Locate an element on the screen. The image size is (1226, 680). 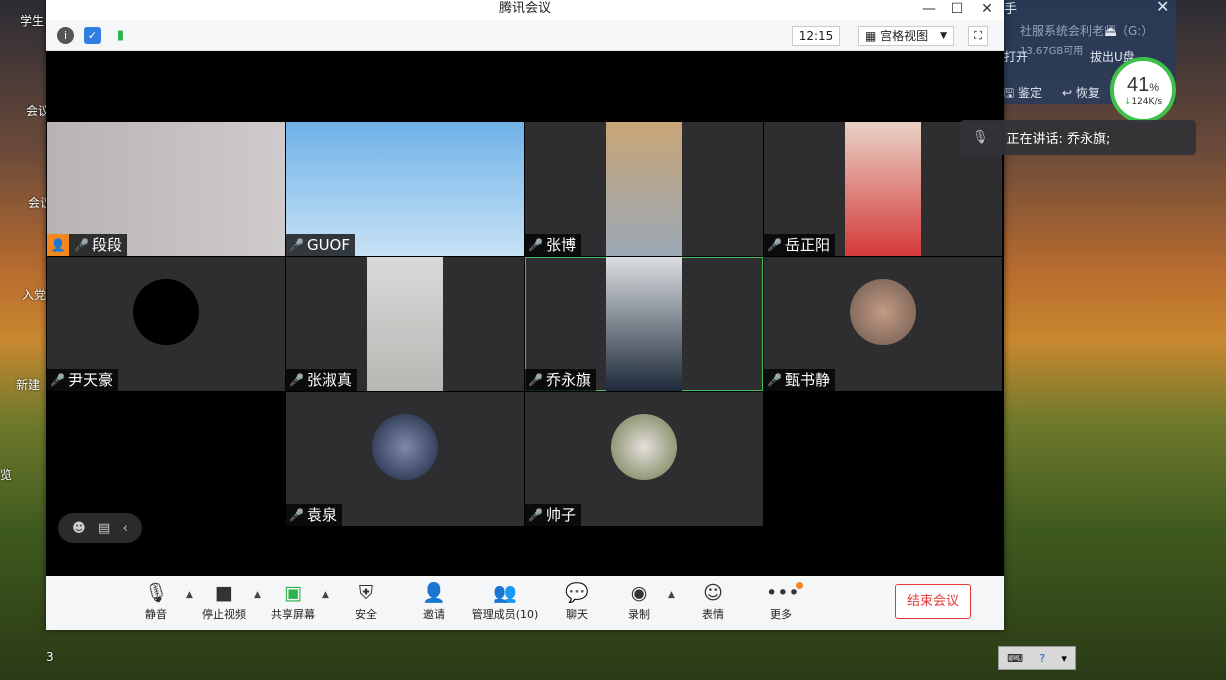
camera-icon: ■ is located at coordinates (224, 593).